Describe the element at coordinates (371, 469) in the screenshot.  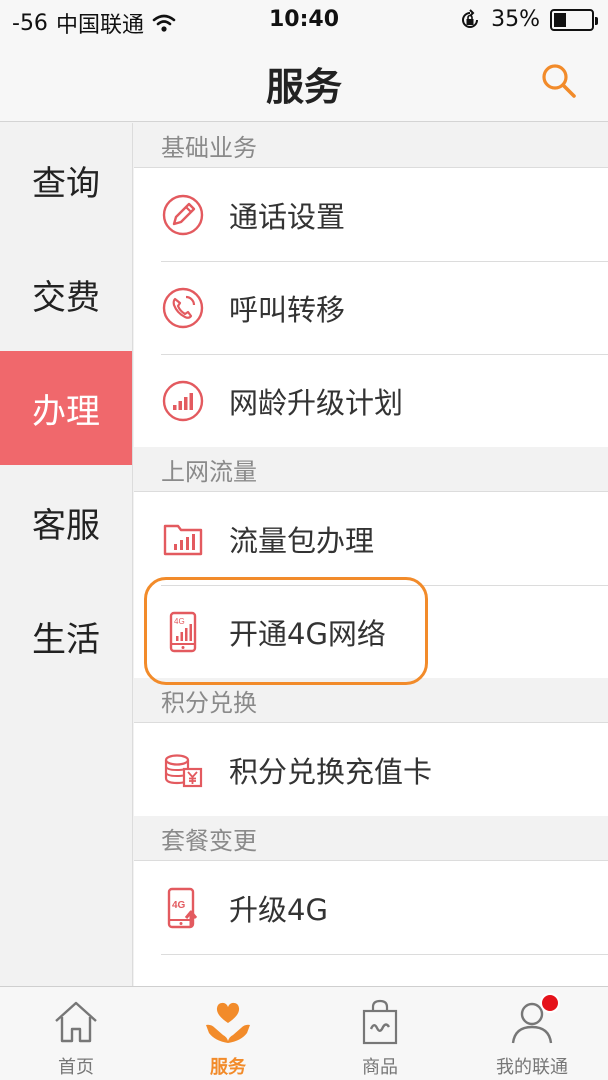
I see `section-header-data: 上网流量` at that location.